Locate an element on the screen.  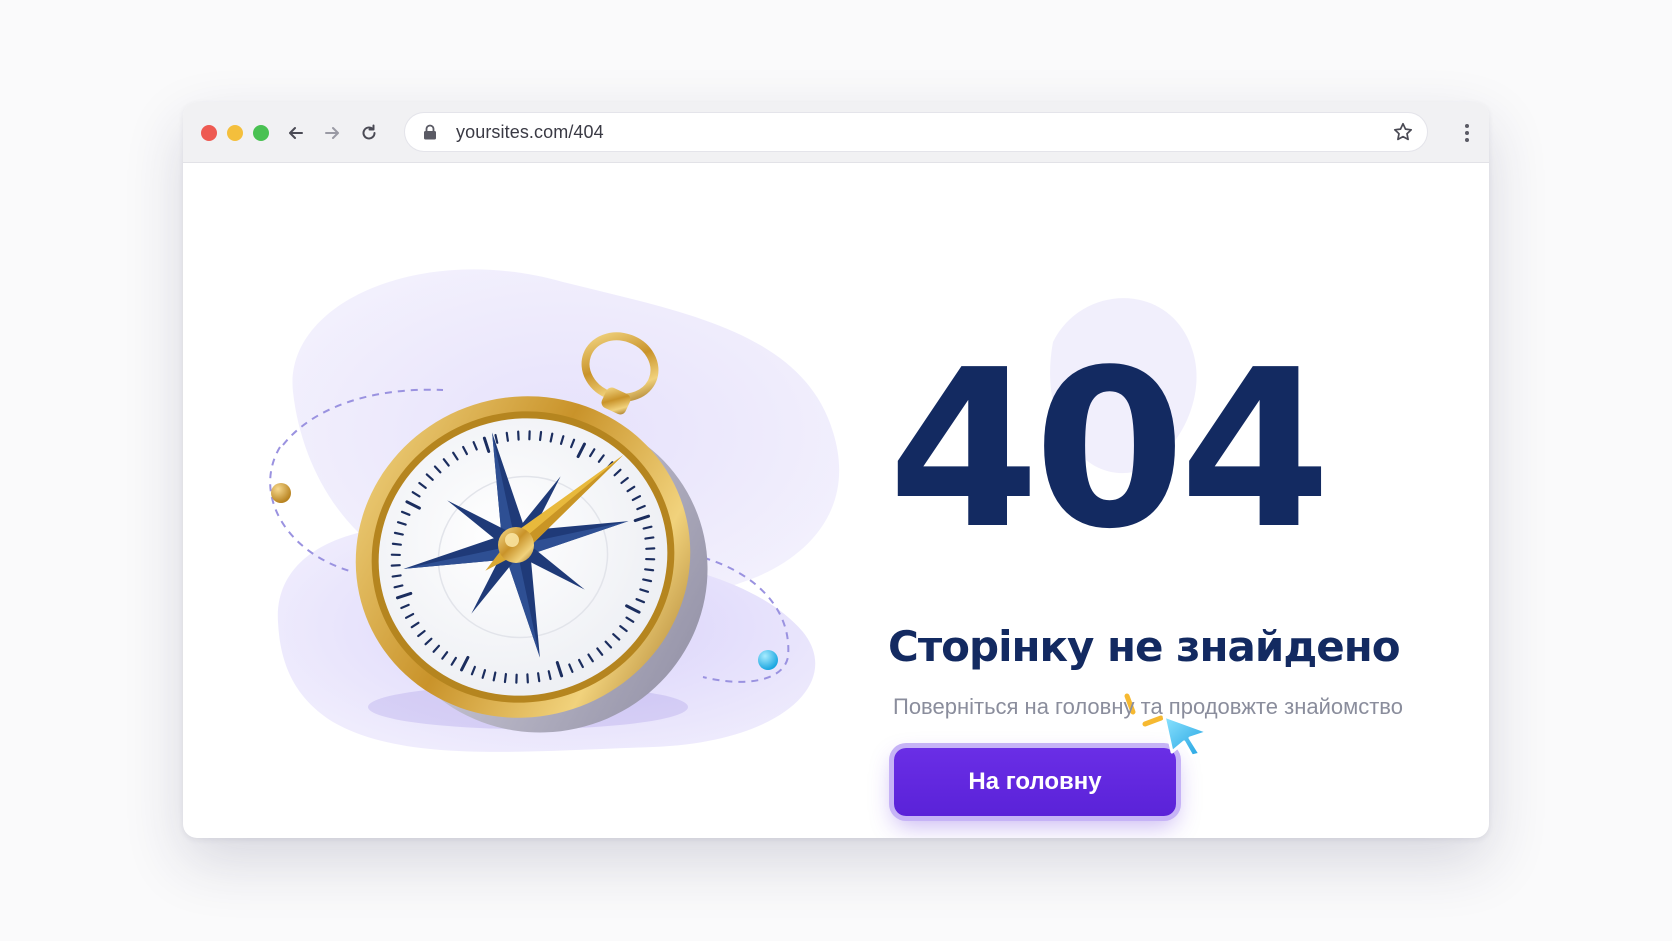
back-button is located at coordinates (296, 133).